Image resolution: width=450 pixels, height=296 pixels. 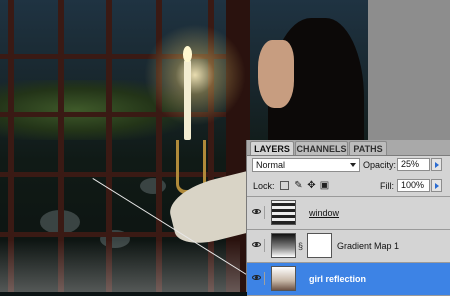 What do you see at coordinates (413, 185) in the screenshot?
I see `fill-input: 100%` at bounding box center [413, 185].